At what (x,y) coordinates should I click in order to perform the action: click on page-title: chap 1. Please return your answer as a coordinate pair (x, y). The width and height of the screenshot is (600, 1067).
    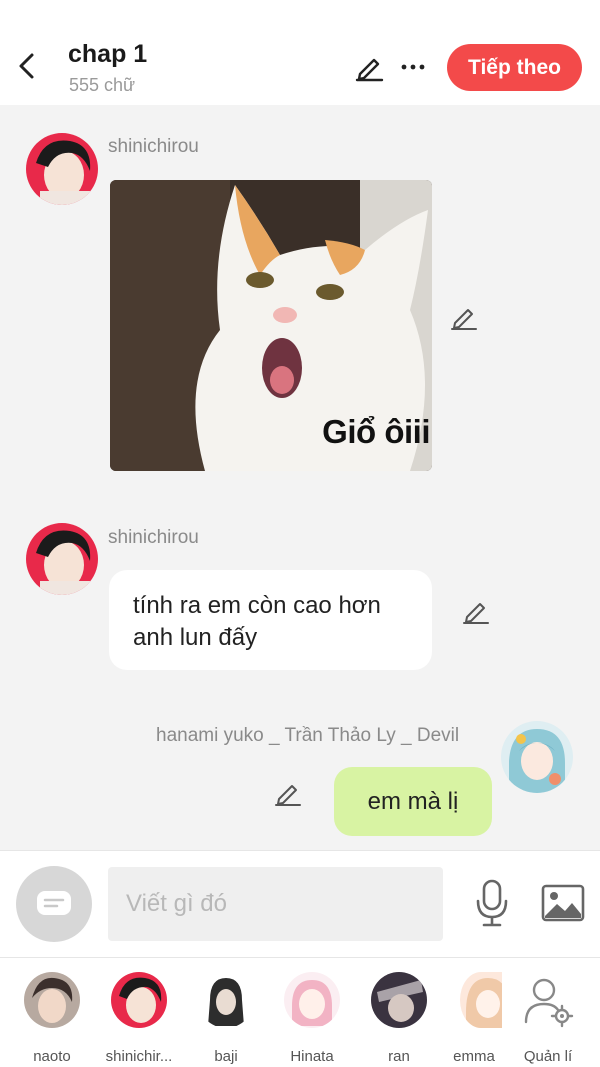
    Looking at the image, I should click on (108, 54).